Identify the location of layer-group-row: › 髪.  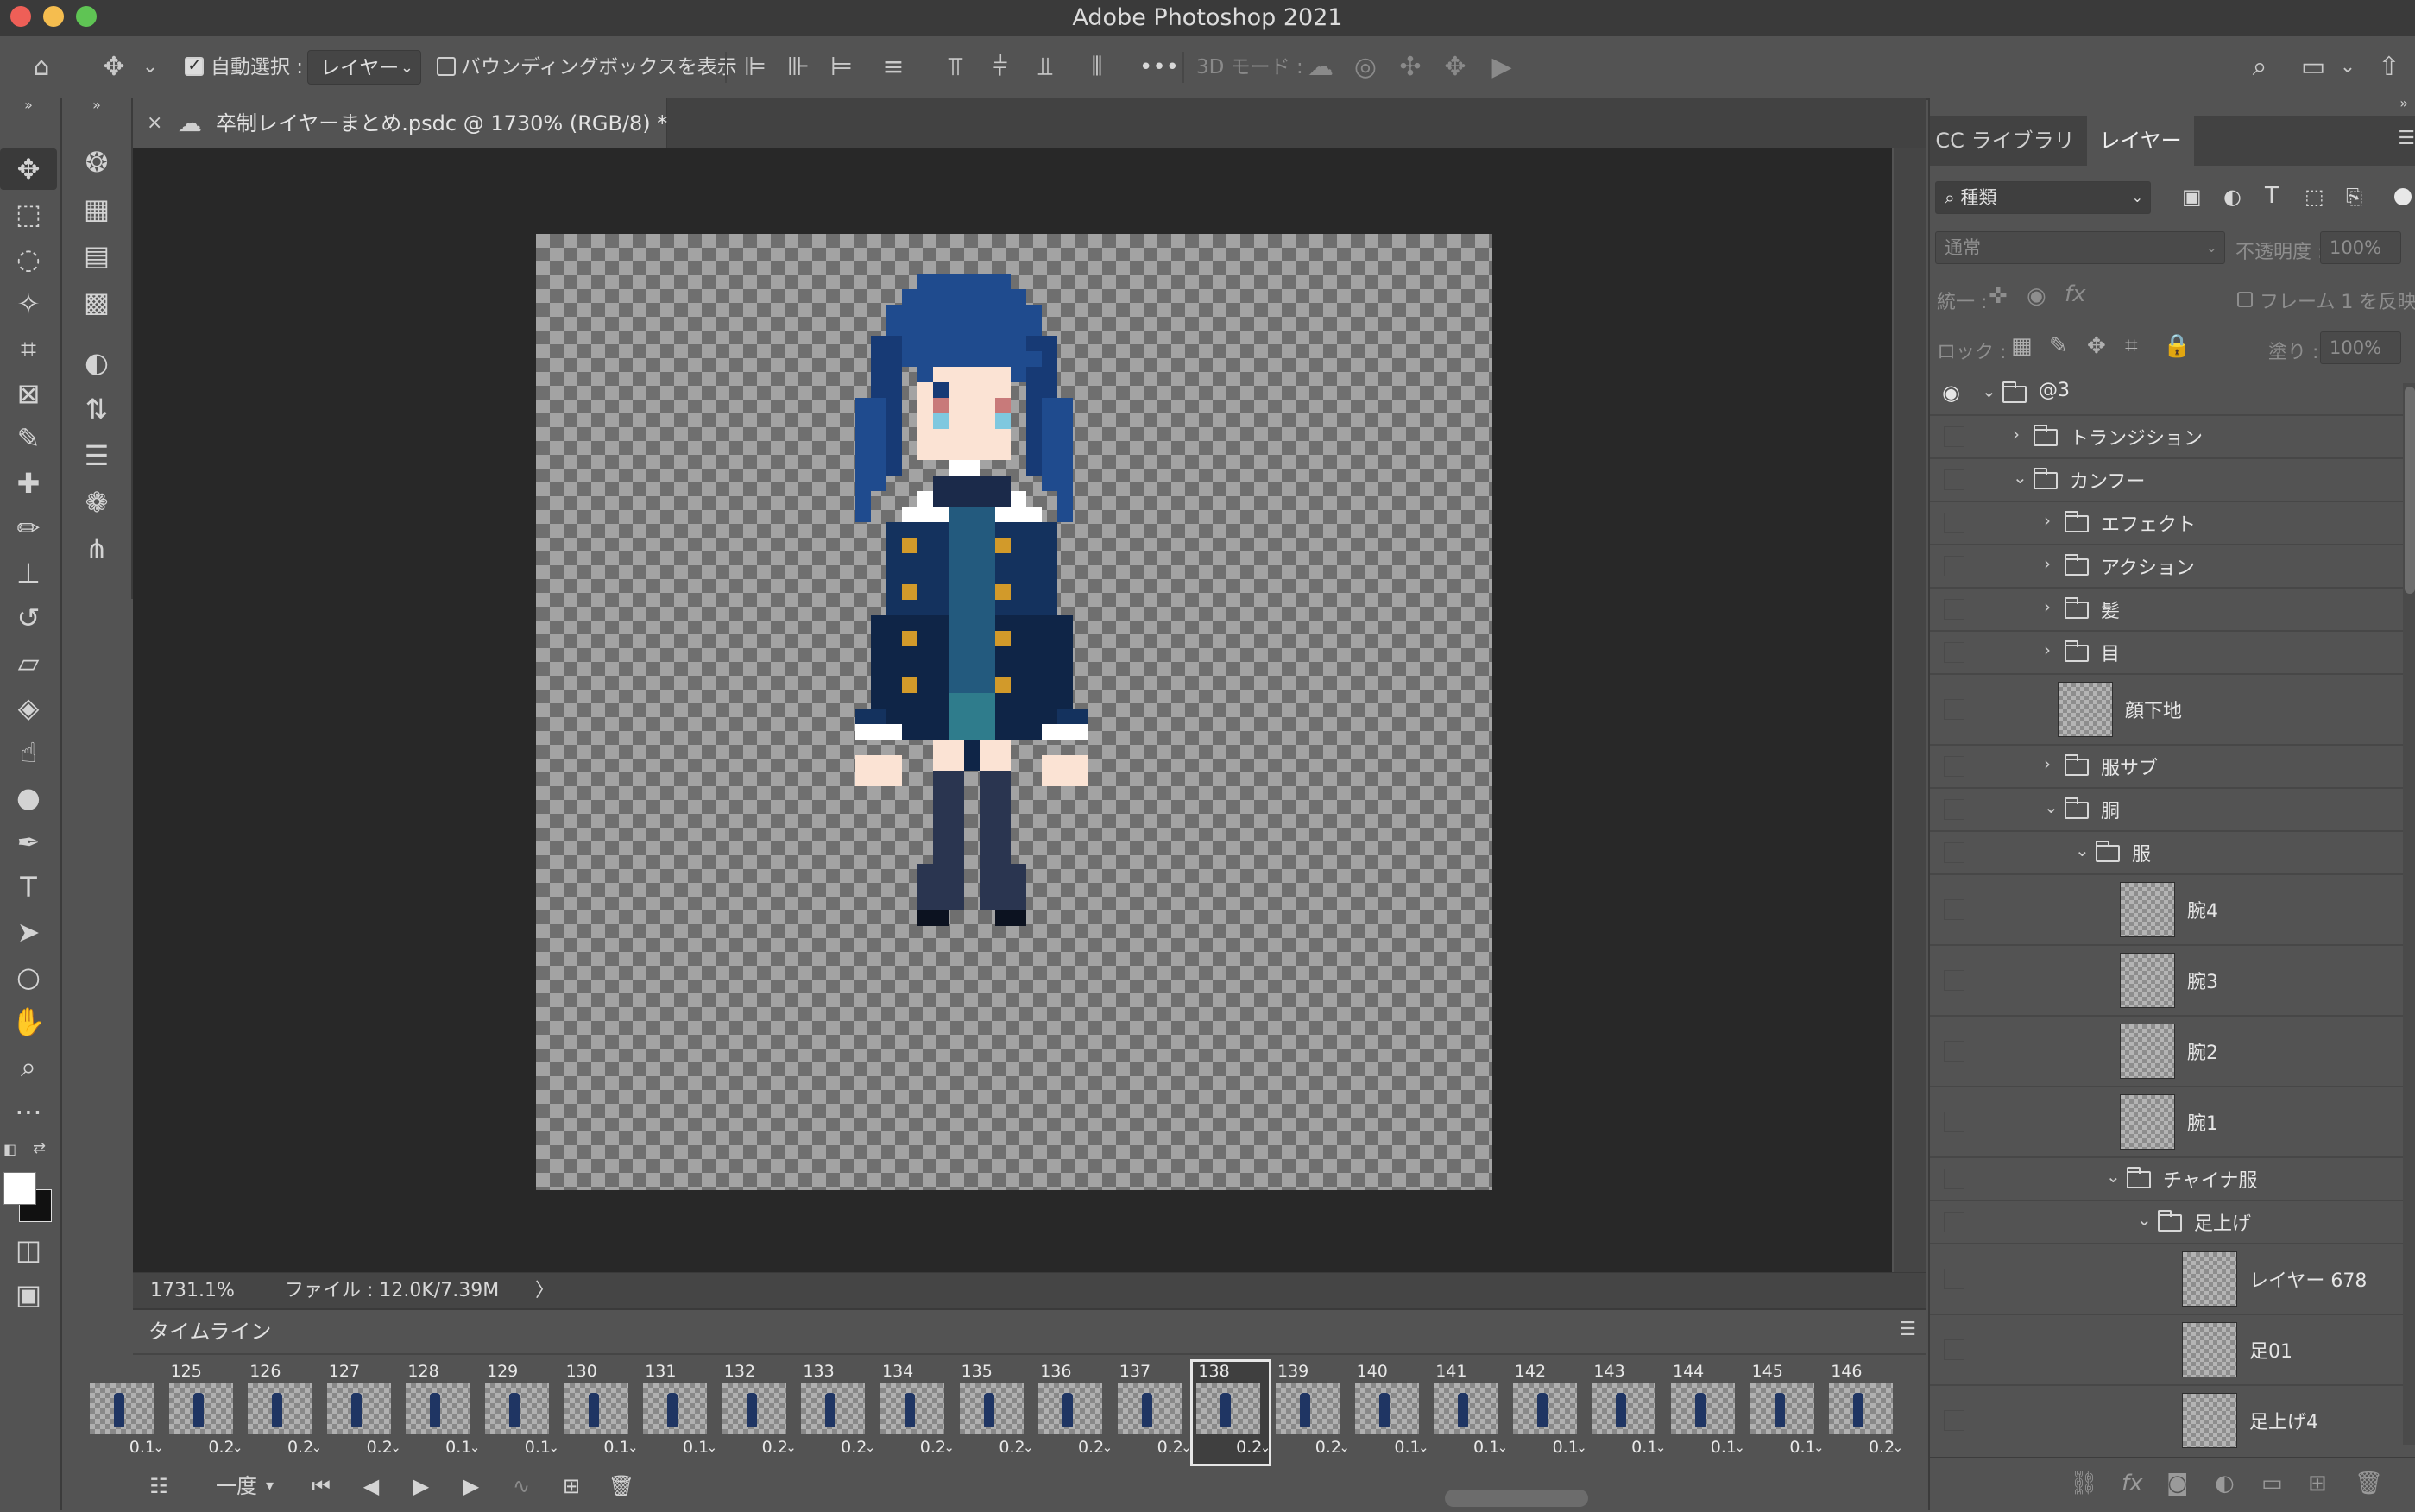
(2166, 609).